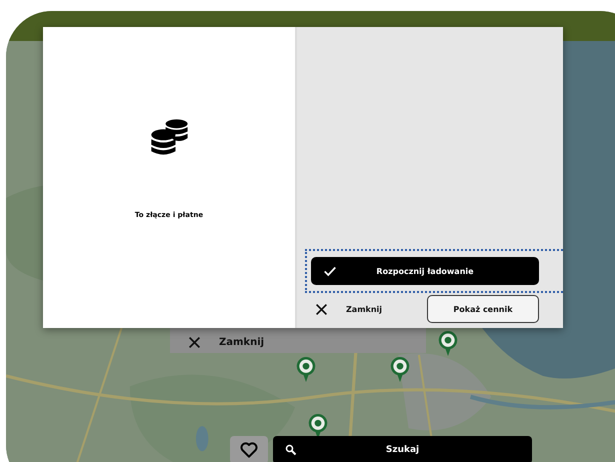 The height and width of the screenshot is (462, 615). What do you see at coordinates (483, 309) in the screenshot?
I see `price-list-button: Pokaż cennik` at bounding box center [483, 309].